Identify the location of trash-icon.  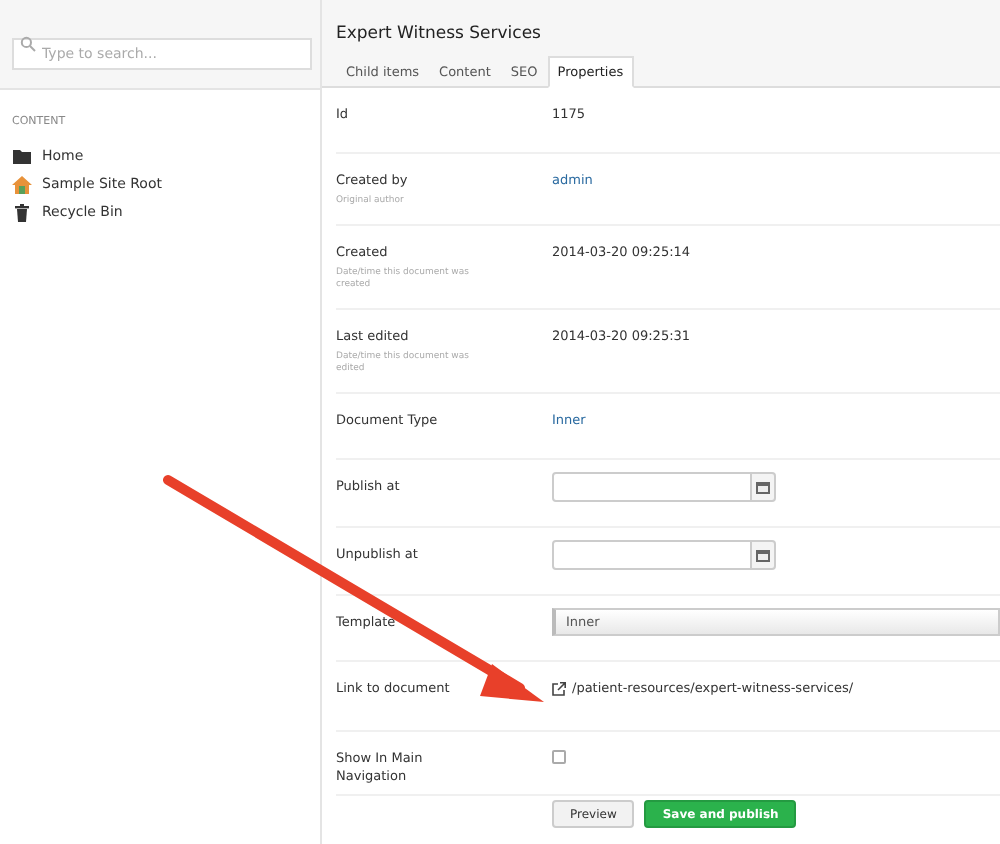
(22, 212).